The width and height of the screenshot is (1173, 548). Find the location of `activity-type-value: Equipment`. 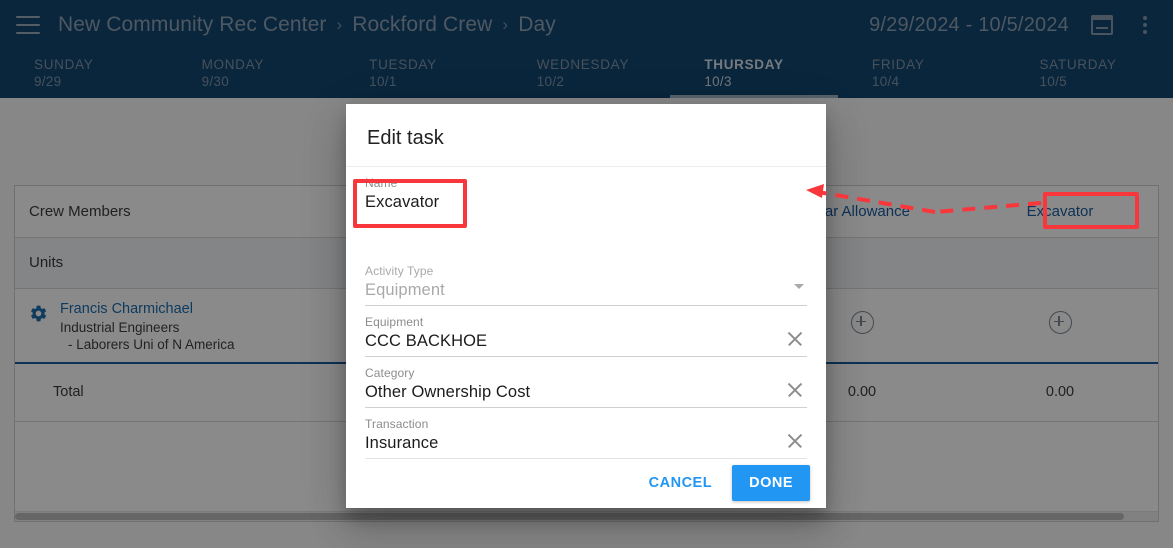

activity-type-value: Equipment is located at coordinates (405, 289).